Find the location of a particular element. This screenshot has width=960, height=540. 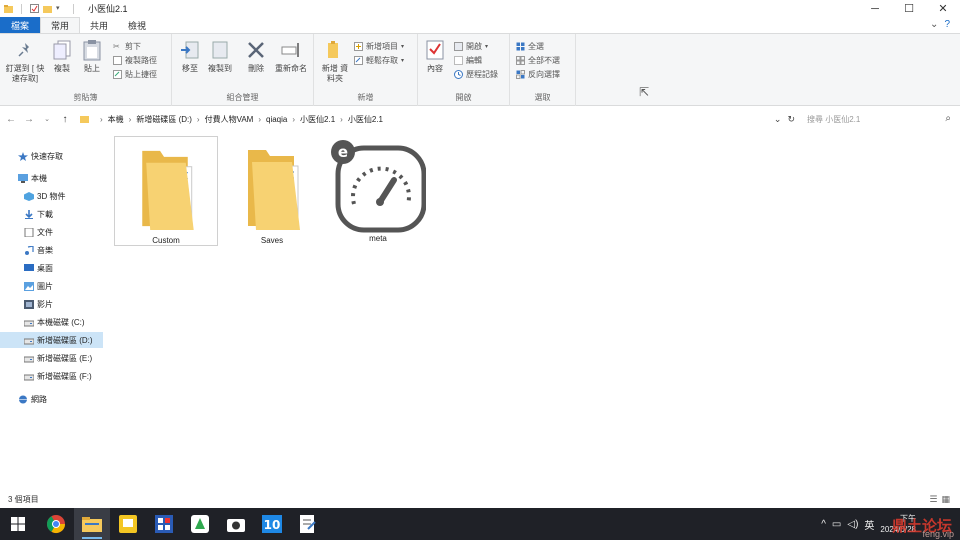

new-item-button: 新增項目 ▾ is located at coordinates (379, 46).